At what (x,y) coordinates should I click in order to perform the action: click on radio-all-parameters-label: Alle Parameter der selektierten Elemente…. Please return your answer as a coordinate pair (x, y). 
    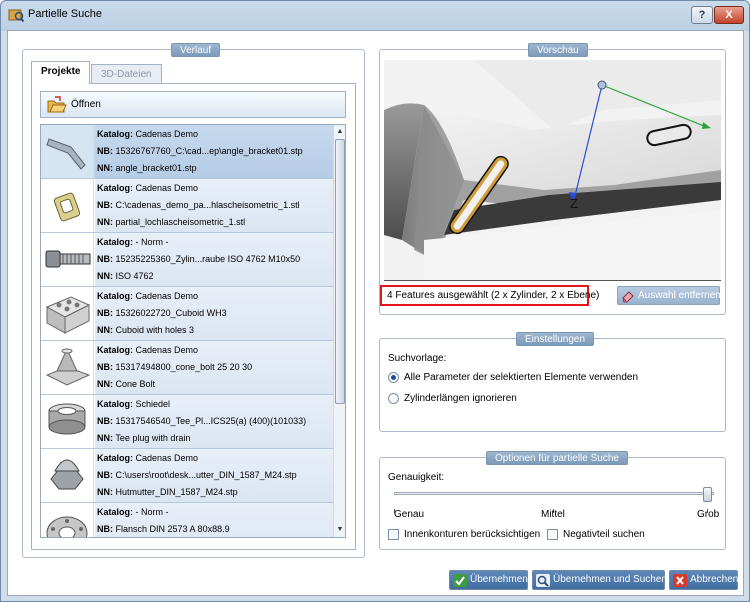
    Looking at the image, I should click on (521, 377).